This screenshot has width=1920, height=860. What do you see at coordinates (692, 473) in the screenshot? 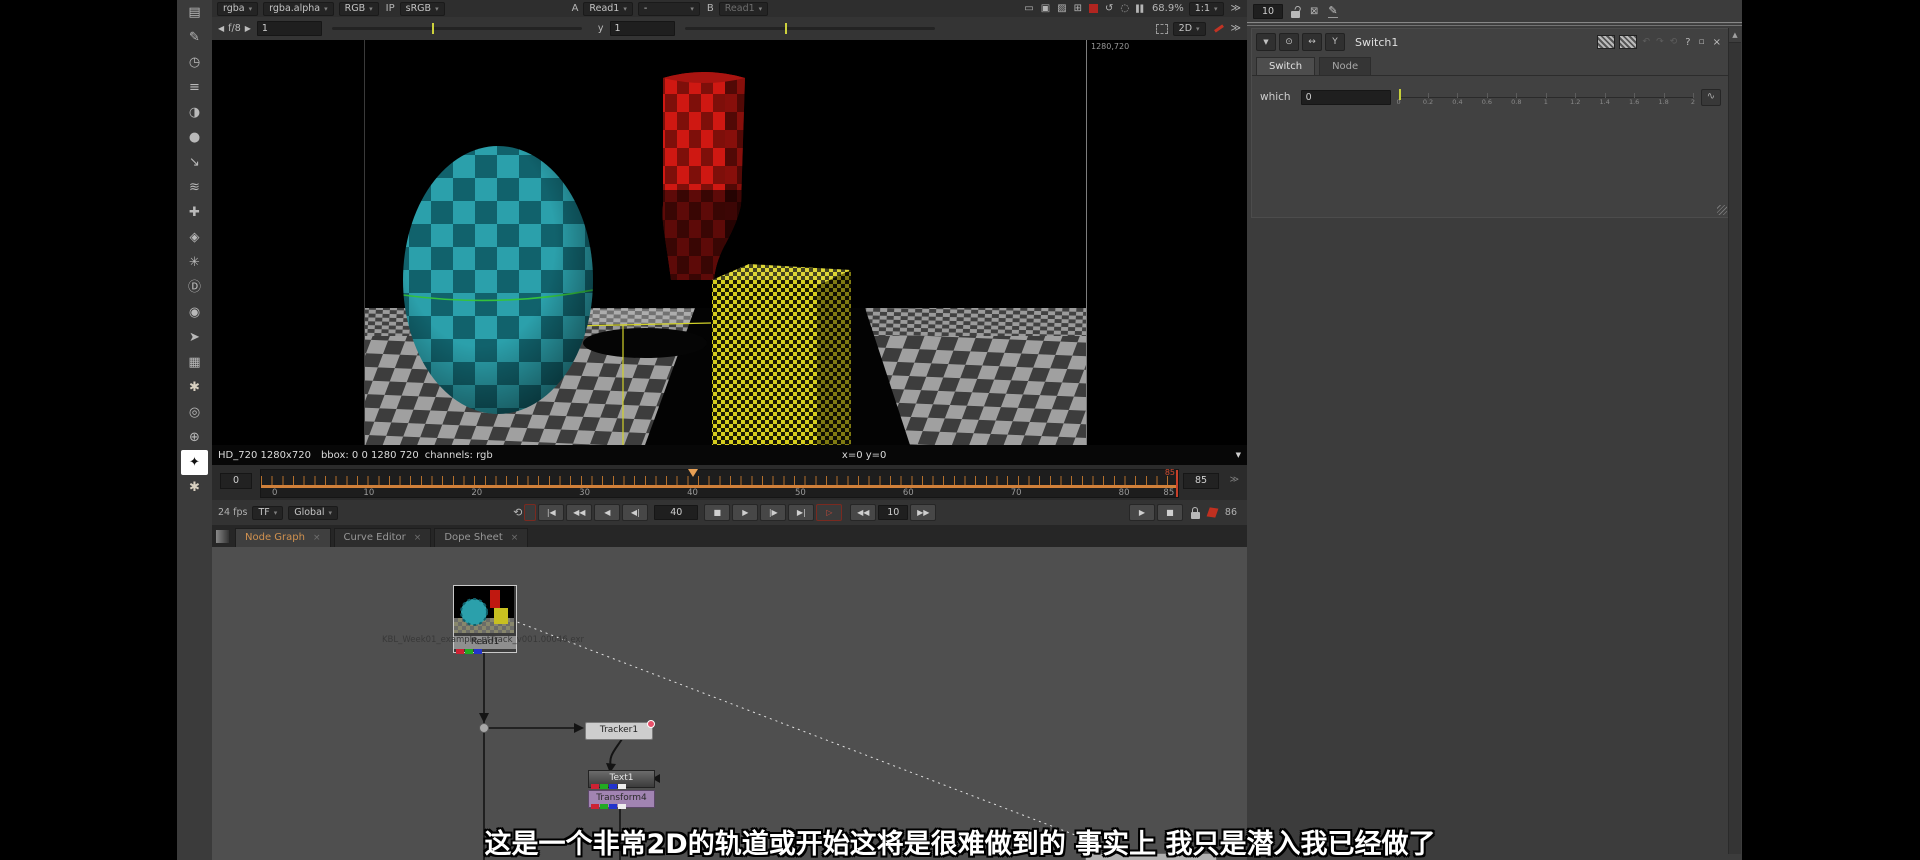
I see `playhead` at bounding box center [692, 473].